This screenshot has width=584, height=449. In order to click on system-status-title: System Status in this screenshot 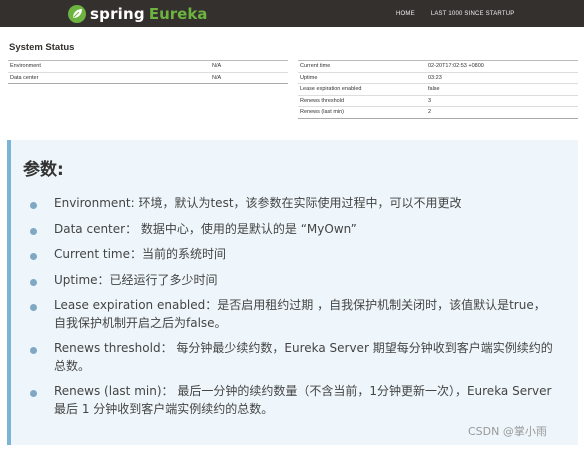, I will do `click(42, 47)`.